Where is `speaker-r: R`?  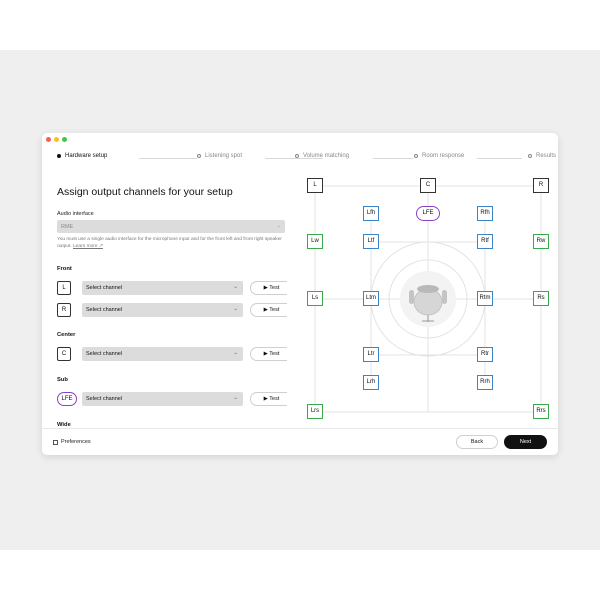
speaker-r: R is located at coordinates (541, 185).